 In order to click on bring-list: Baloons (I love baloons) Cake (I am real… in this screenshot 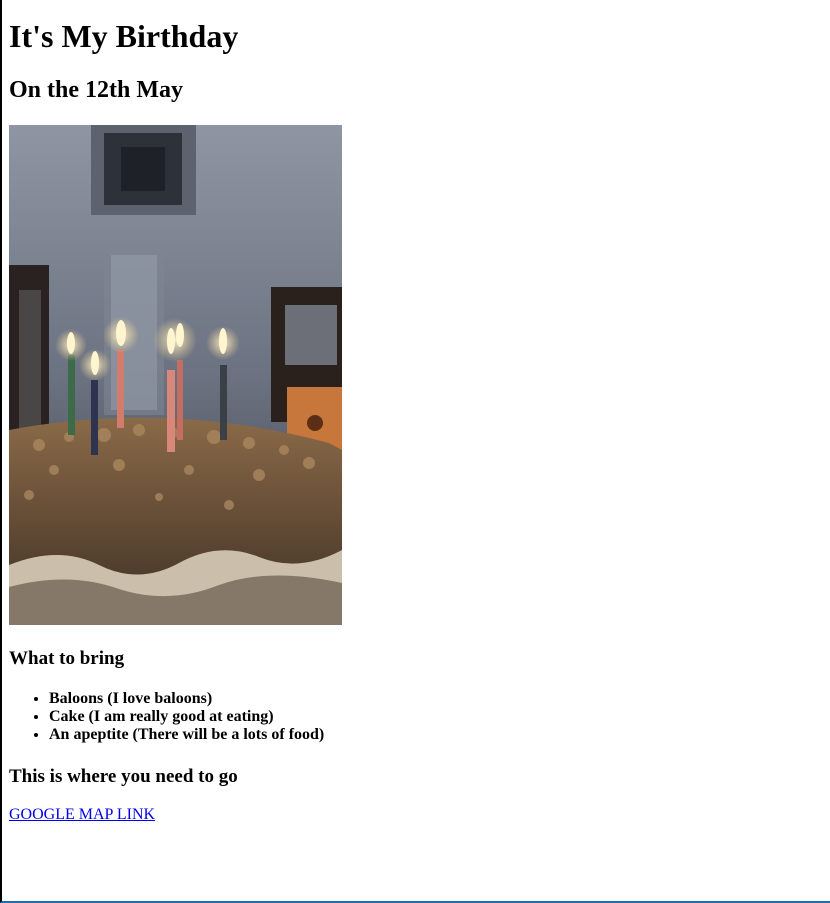, I will do `click(166, 717)`.